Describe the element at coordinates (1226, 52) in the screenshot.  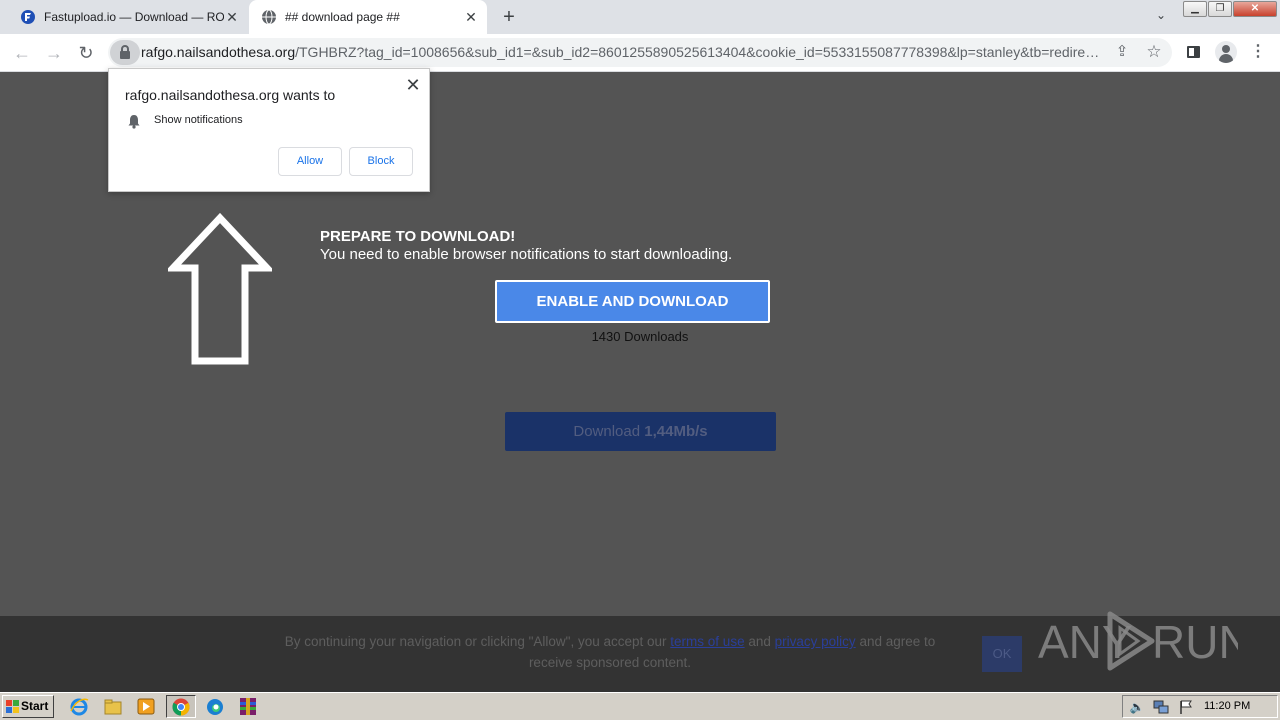
I see `profile-avatar-icon` at that location.